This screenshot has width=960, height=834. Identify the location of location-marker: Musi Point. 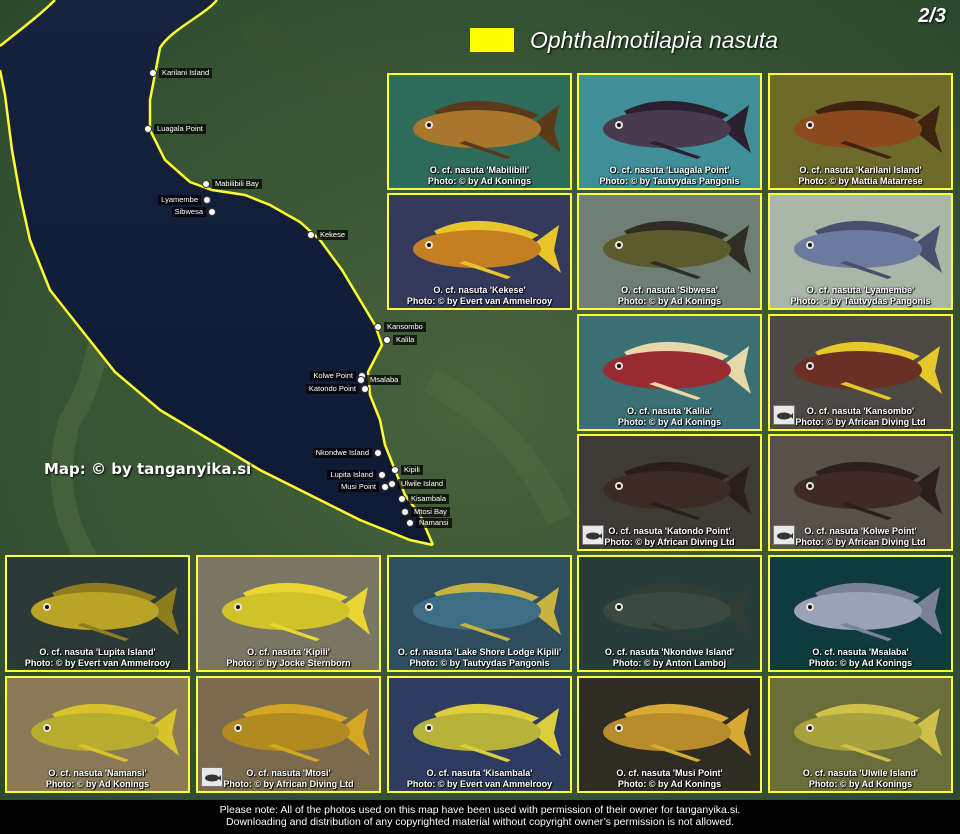
(363, 487).